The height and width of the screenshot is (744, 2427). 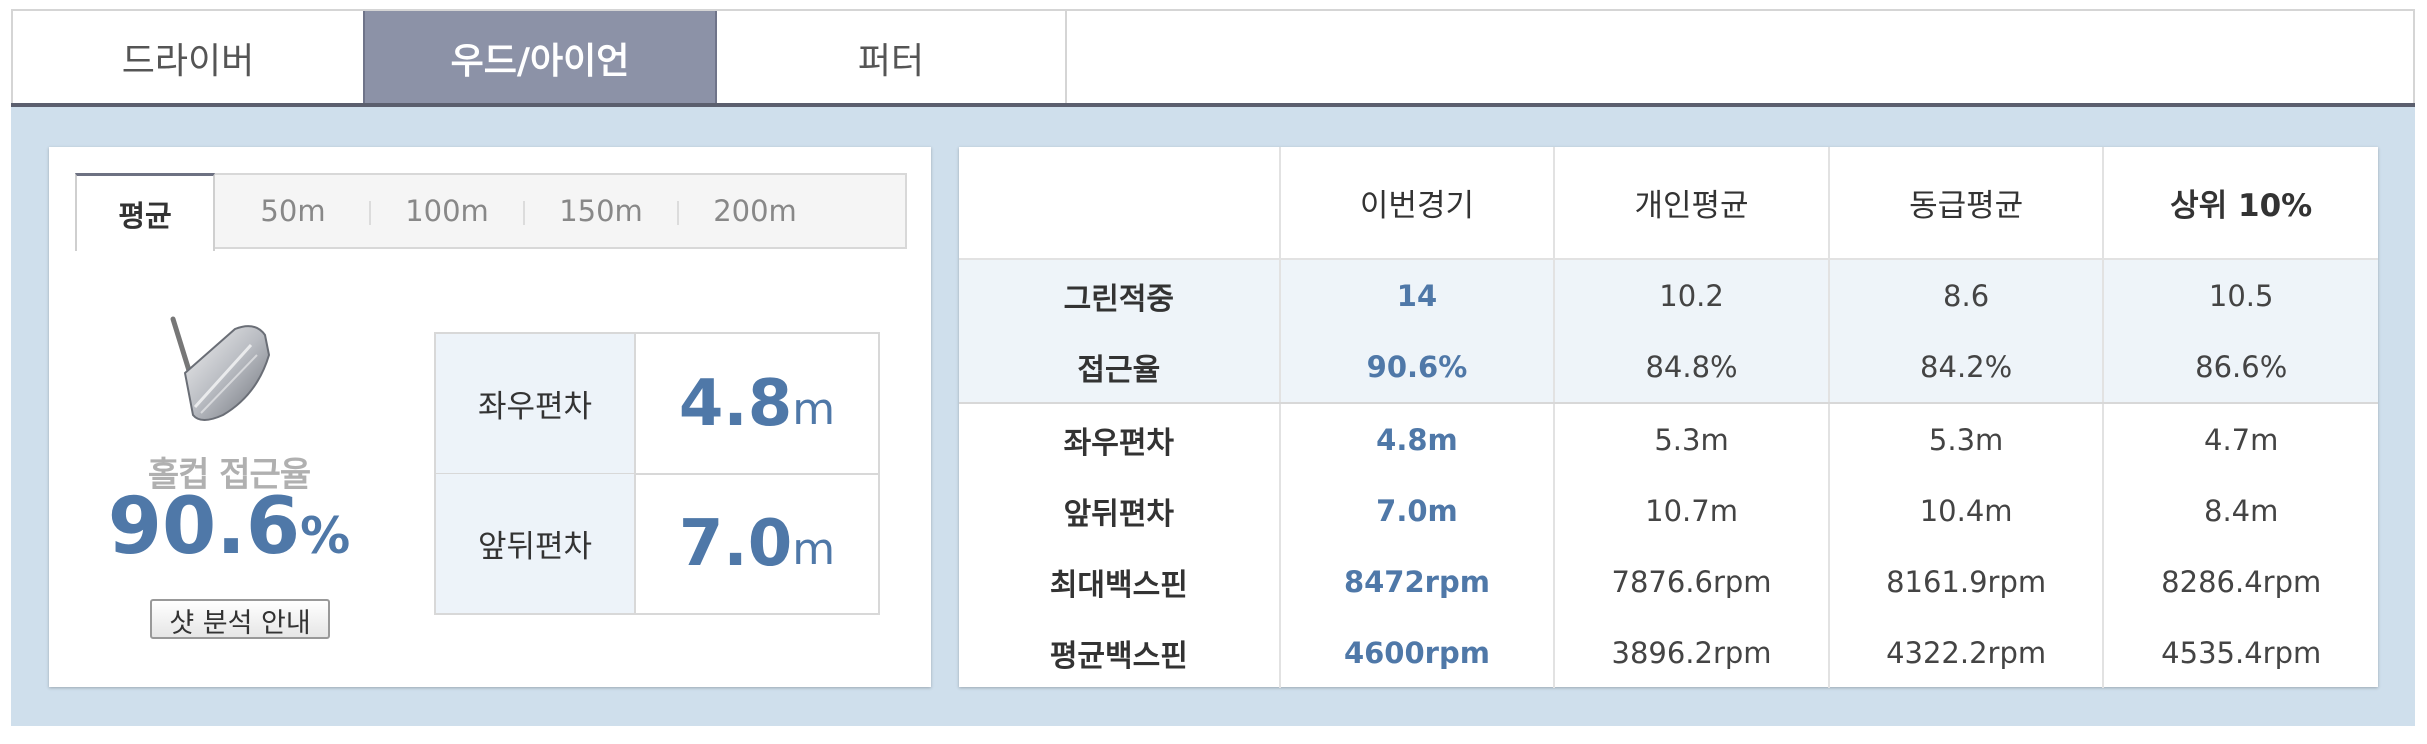 What do you see at coordinates (1965, 295) in the screenshot?
I see `cell-peer-avg: 8.6` at bounding box center [1965, 295].